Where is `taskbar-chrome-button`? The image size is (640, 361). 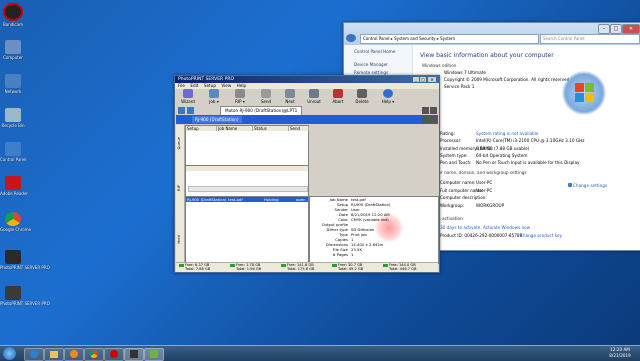
taskbar-chrome-button is located at coordinates (94, 354).